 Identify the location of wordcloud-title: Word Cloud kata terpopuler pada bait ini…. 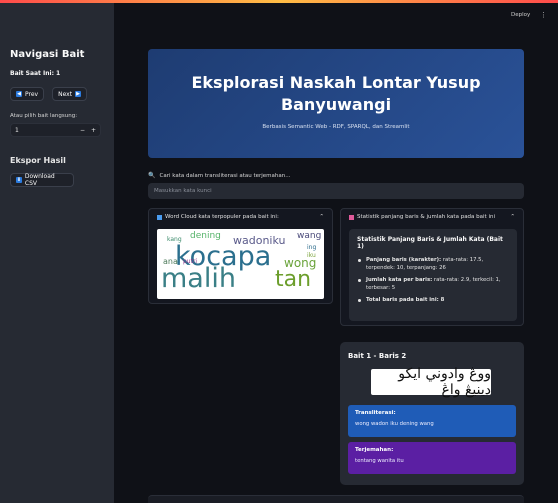
(222, 217).